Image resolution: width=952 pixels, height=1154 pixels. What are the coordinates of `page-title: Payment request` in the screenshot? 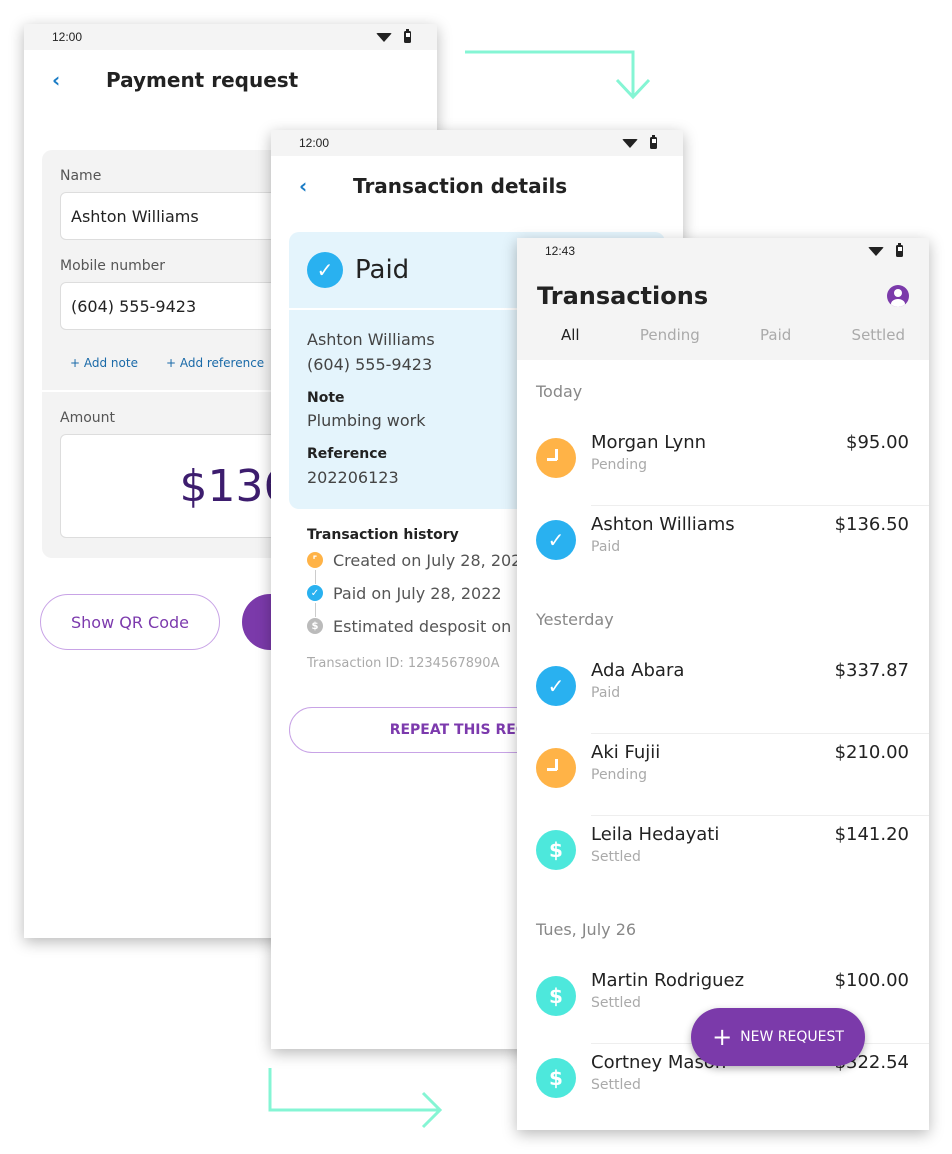 It's located at (202, 80).